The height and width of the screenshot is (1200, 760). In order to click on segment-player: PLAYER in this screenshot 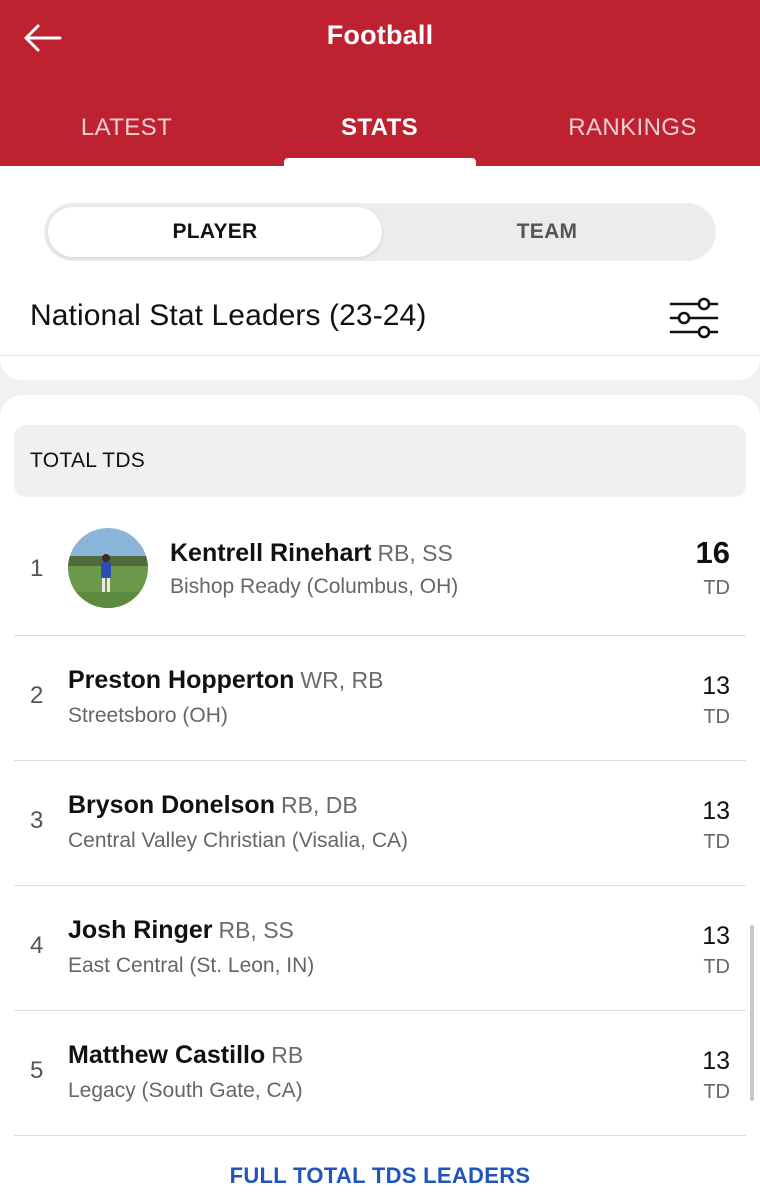, I will do `click(215, 232)`.